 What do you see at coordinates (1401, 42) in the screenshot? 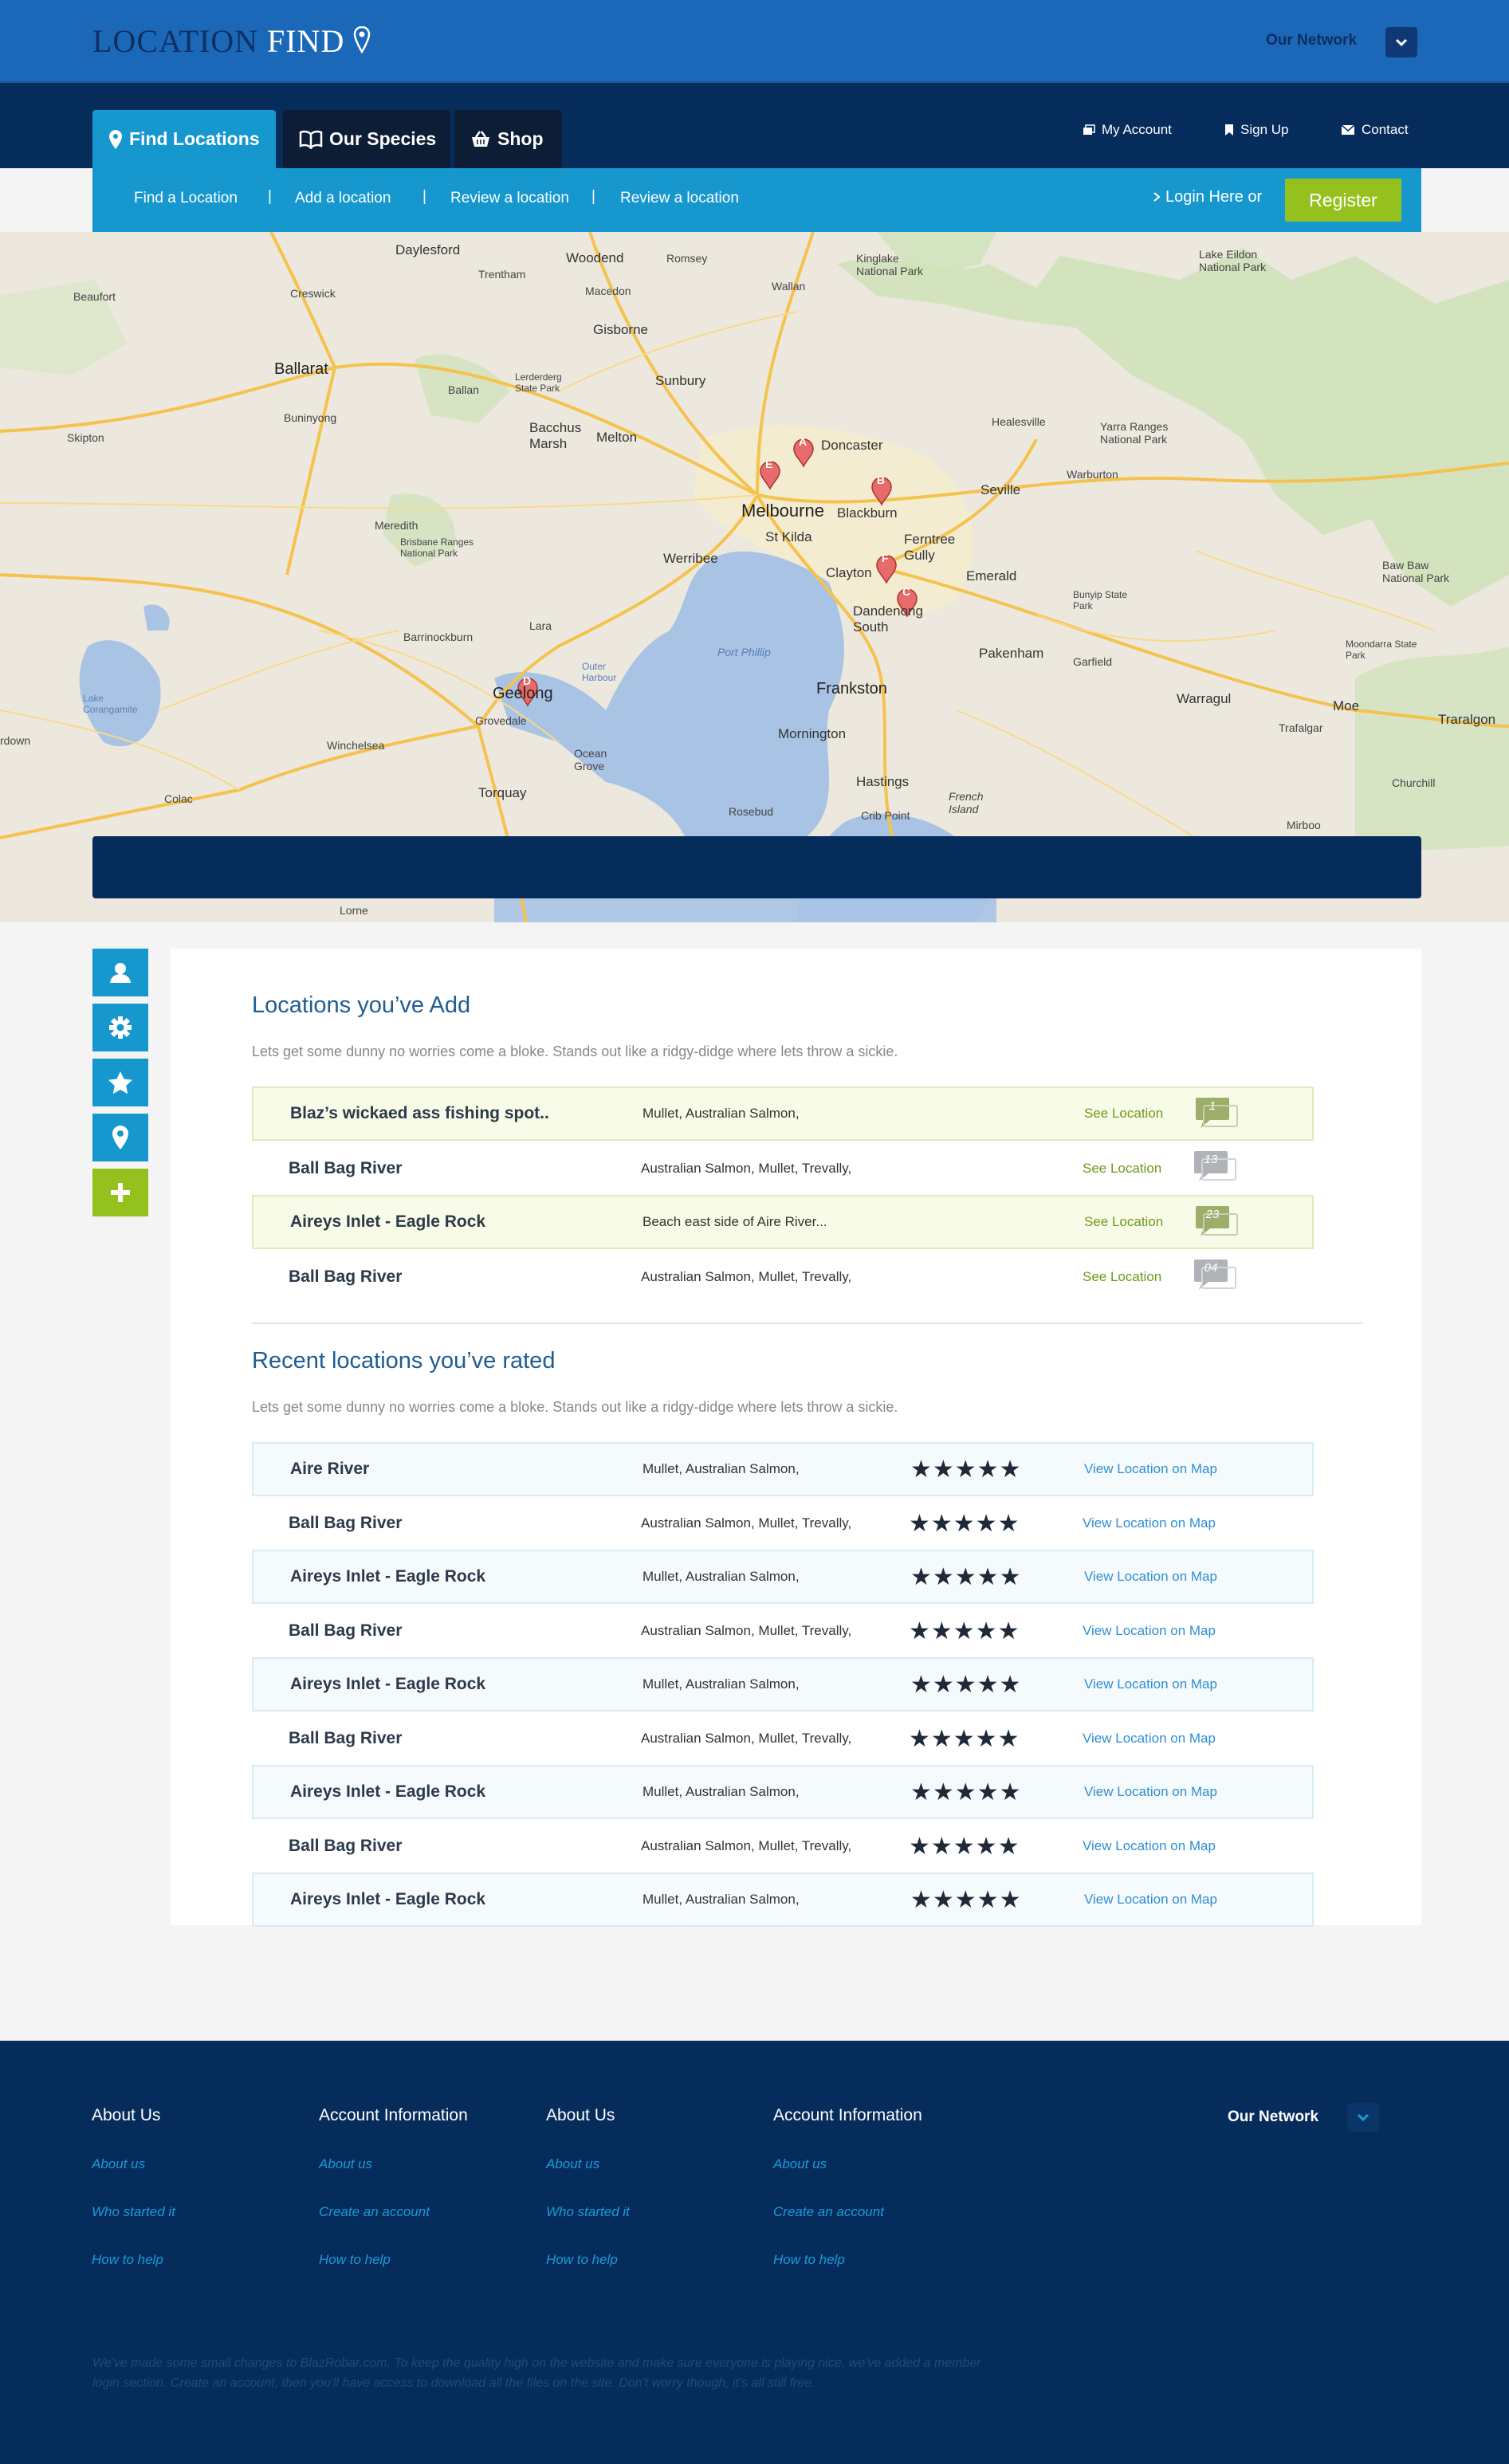
I see `network-dropdown-button` at bounding box center [1401, 42].